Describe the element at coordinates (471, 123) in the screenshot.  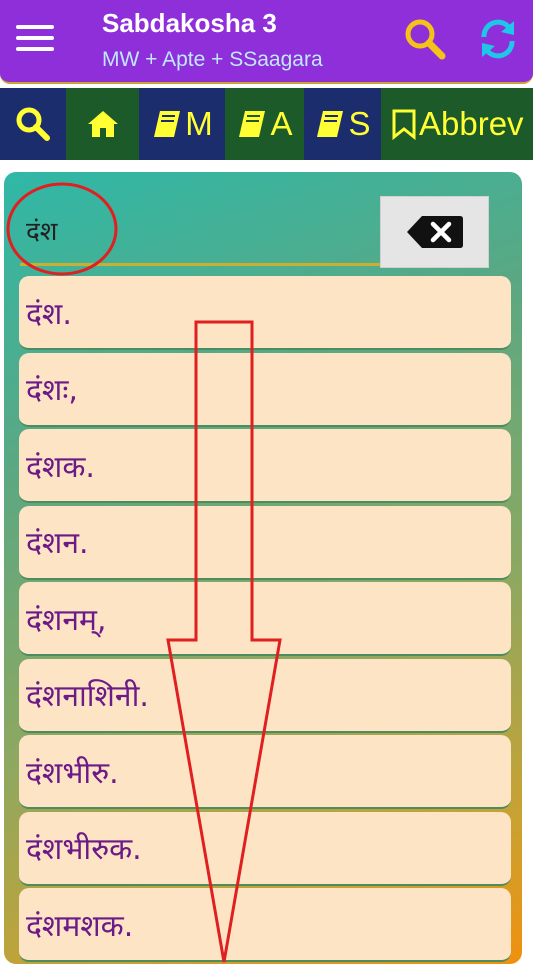
I see `tab-label: Abbrev` at that location.